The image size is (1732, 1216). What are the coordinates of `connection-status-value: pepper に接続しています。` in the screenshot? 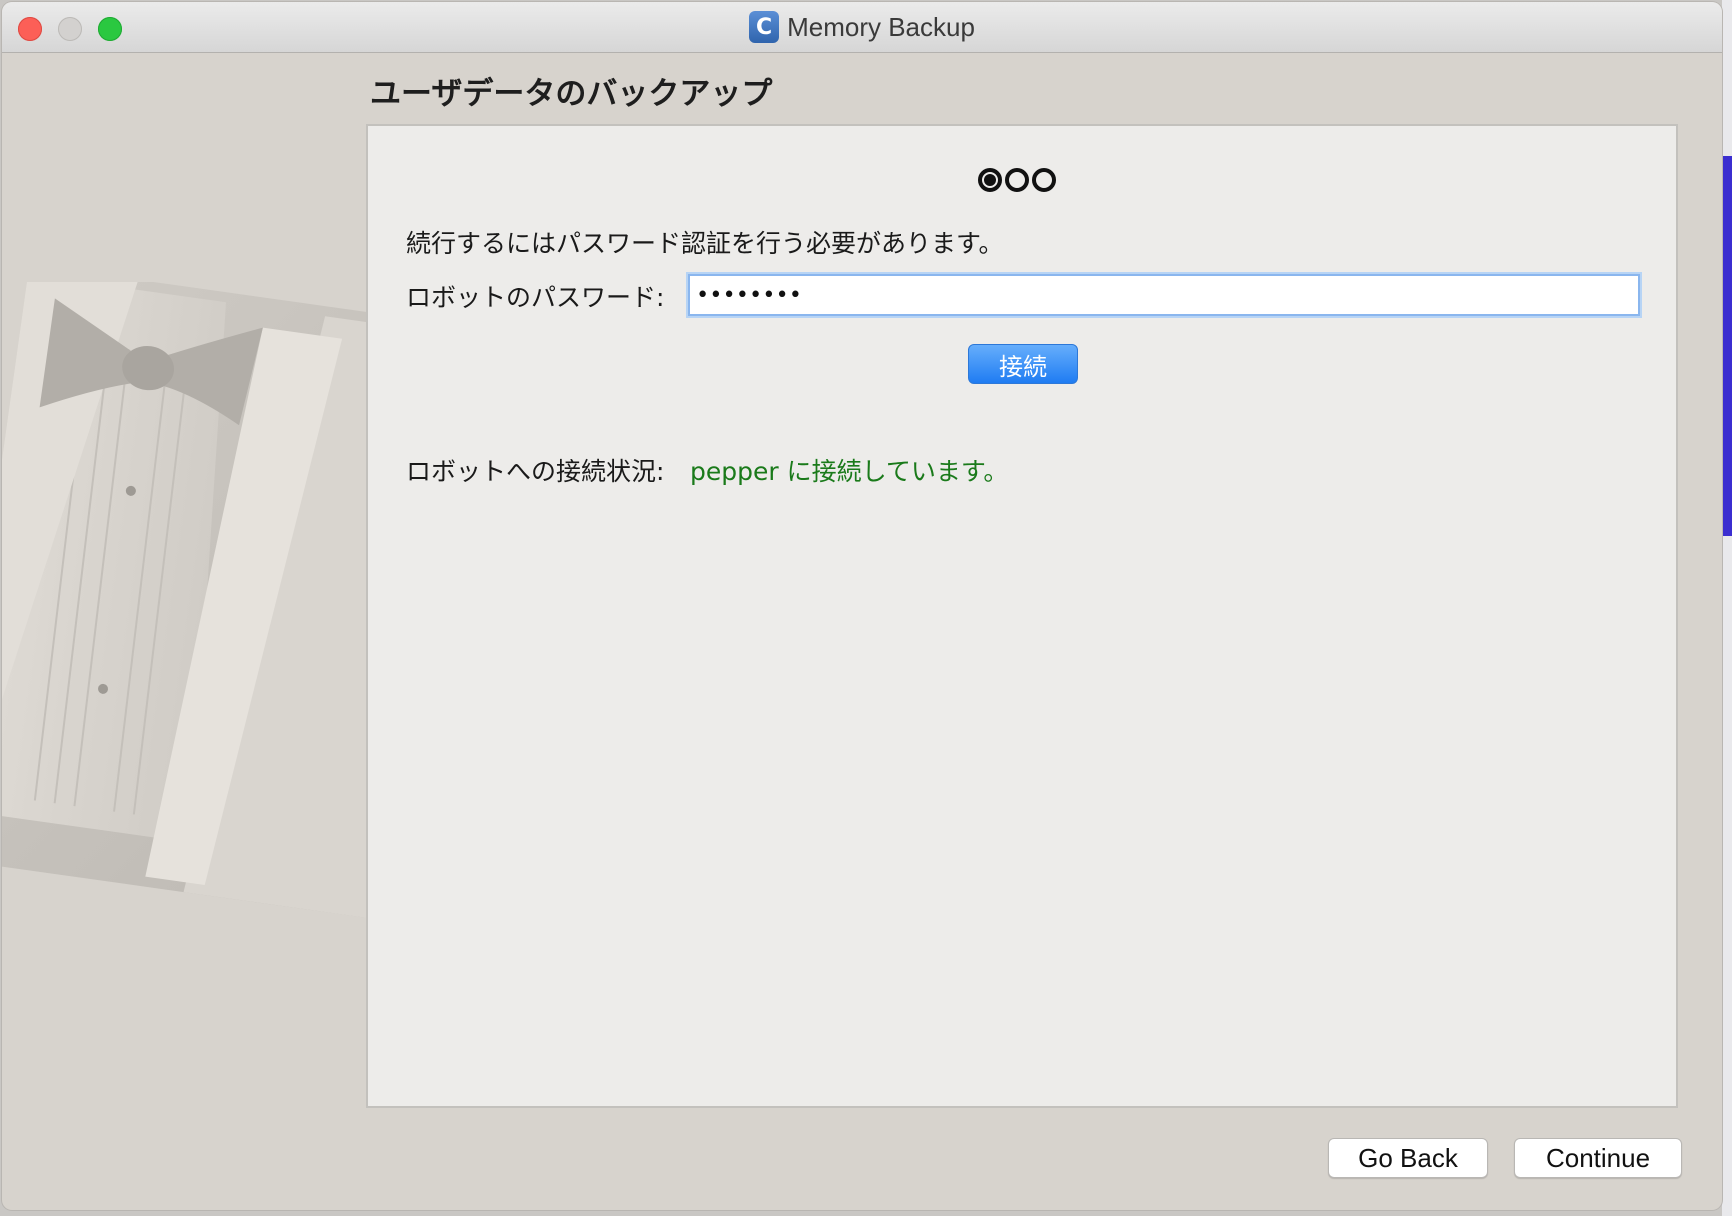 It's located at (849, 471).